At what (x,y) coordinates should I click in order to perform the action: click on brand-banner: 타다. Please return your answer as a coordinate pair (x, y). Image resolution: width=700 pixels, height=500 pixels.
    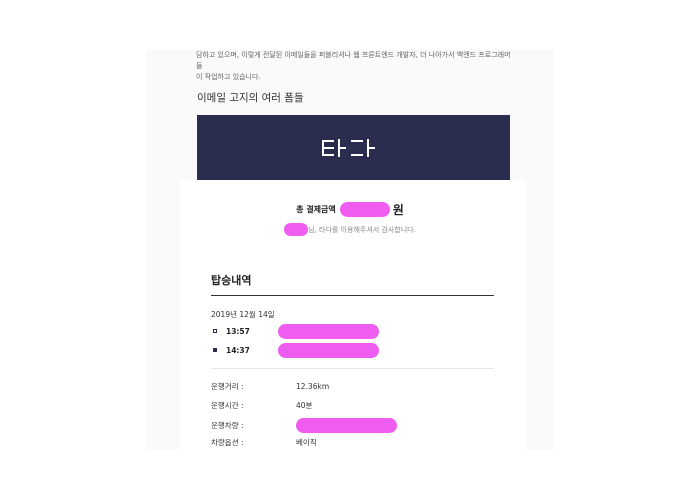
    Looking at the image, I should click on (353, 147).